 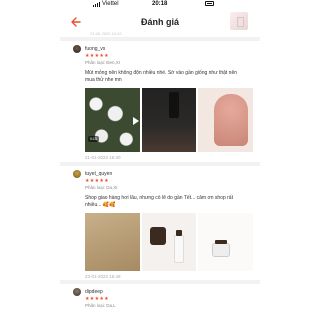 I want to click on username: dipdeep, so click(x=94, y=292).